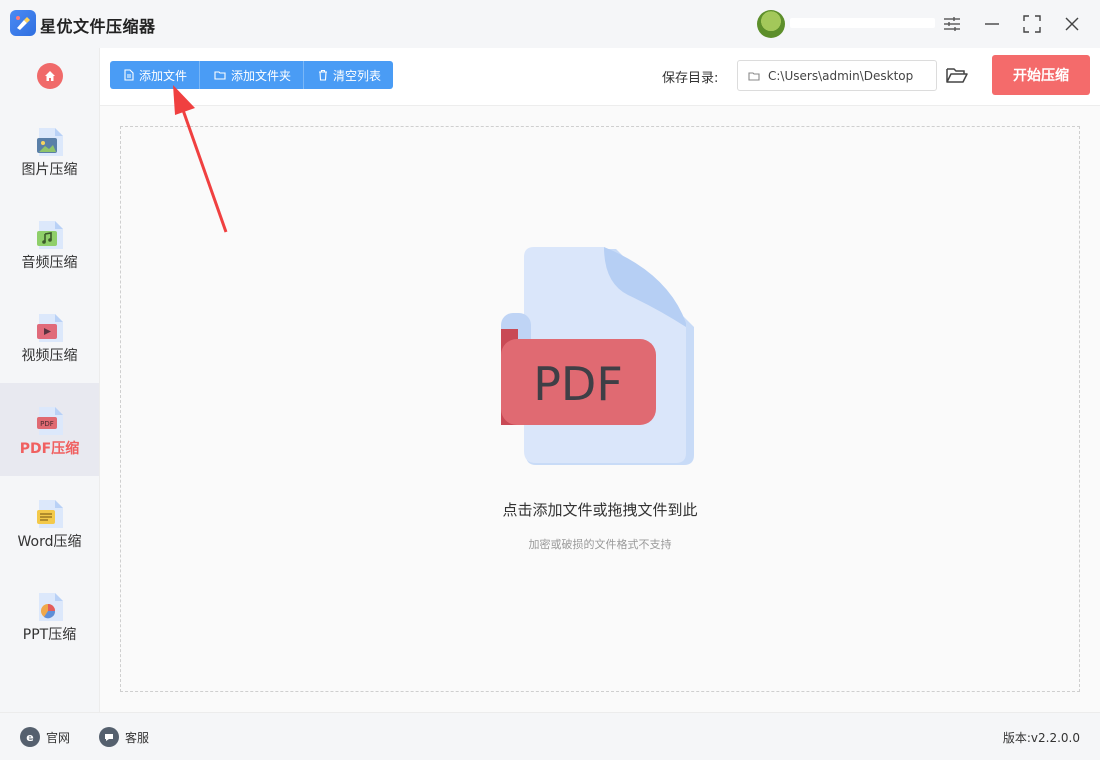  Describe the element at coordinates (690, 78) in the screenshot. I see `save-dir-label: 保存目录:` at that location.